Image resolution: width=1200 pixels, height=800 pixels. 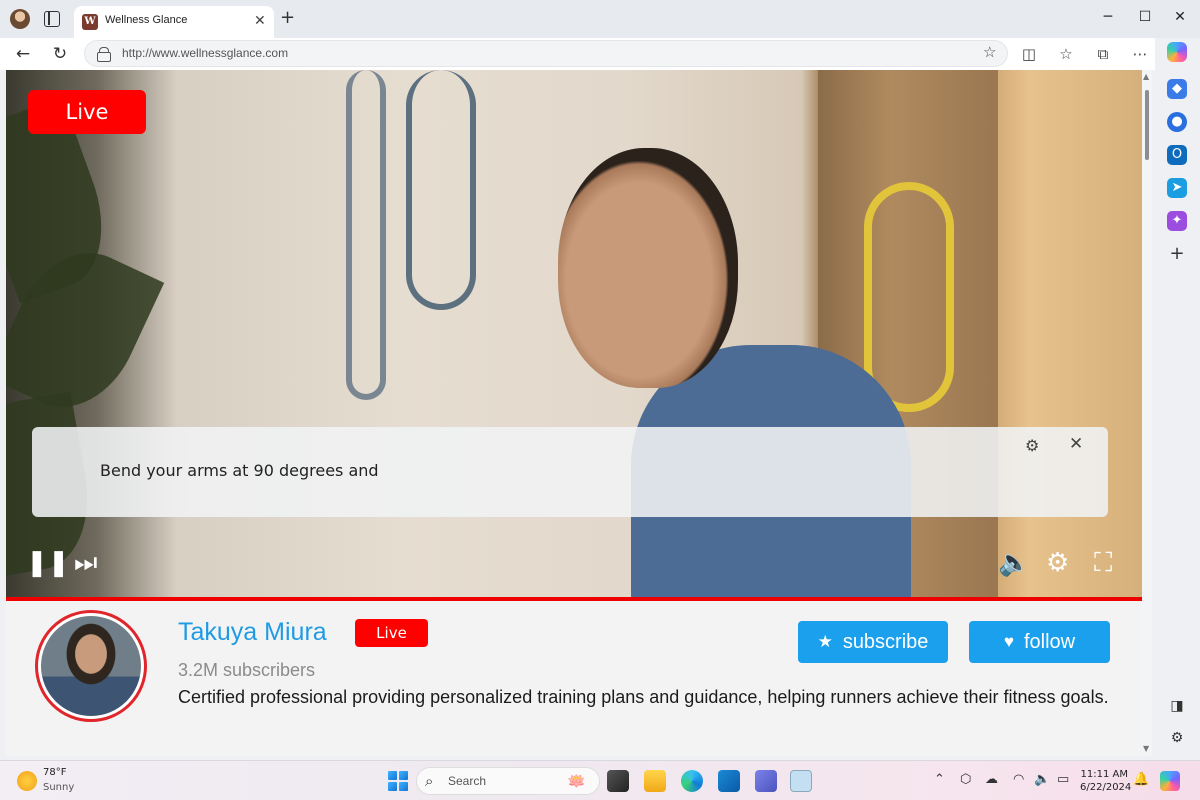 What do you see at coordinates (1177, 706) in the screenshot?
I see `hide-sidebar-icon: ◨` at bounding box center [1177, 706].